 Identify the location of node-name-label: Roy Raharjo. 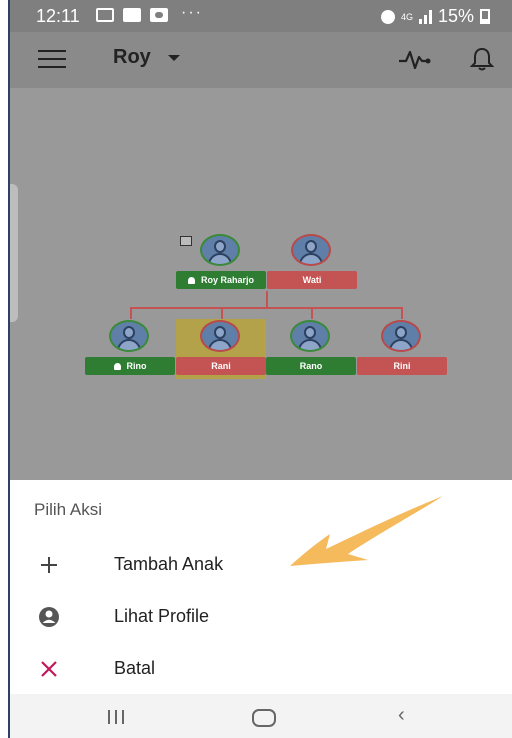
(221, 280).